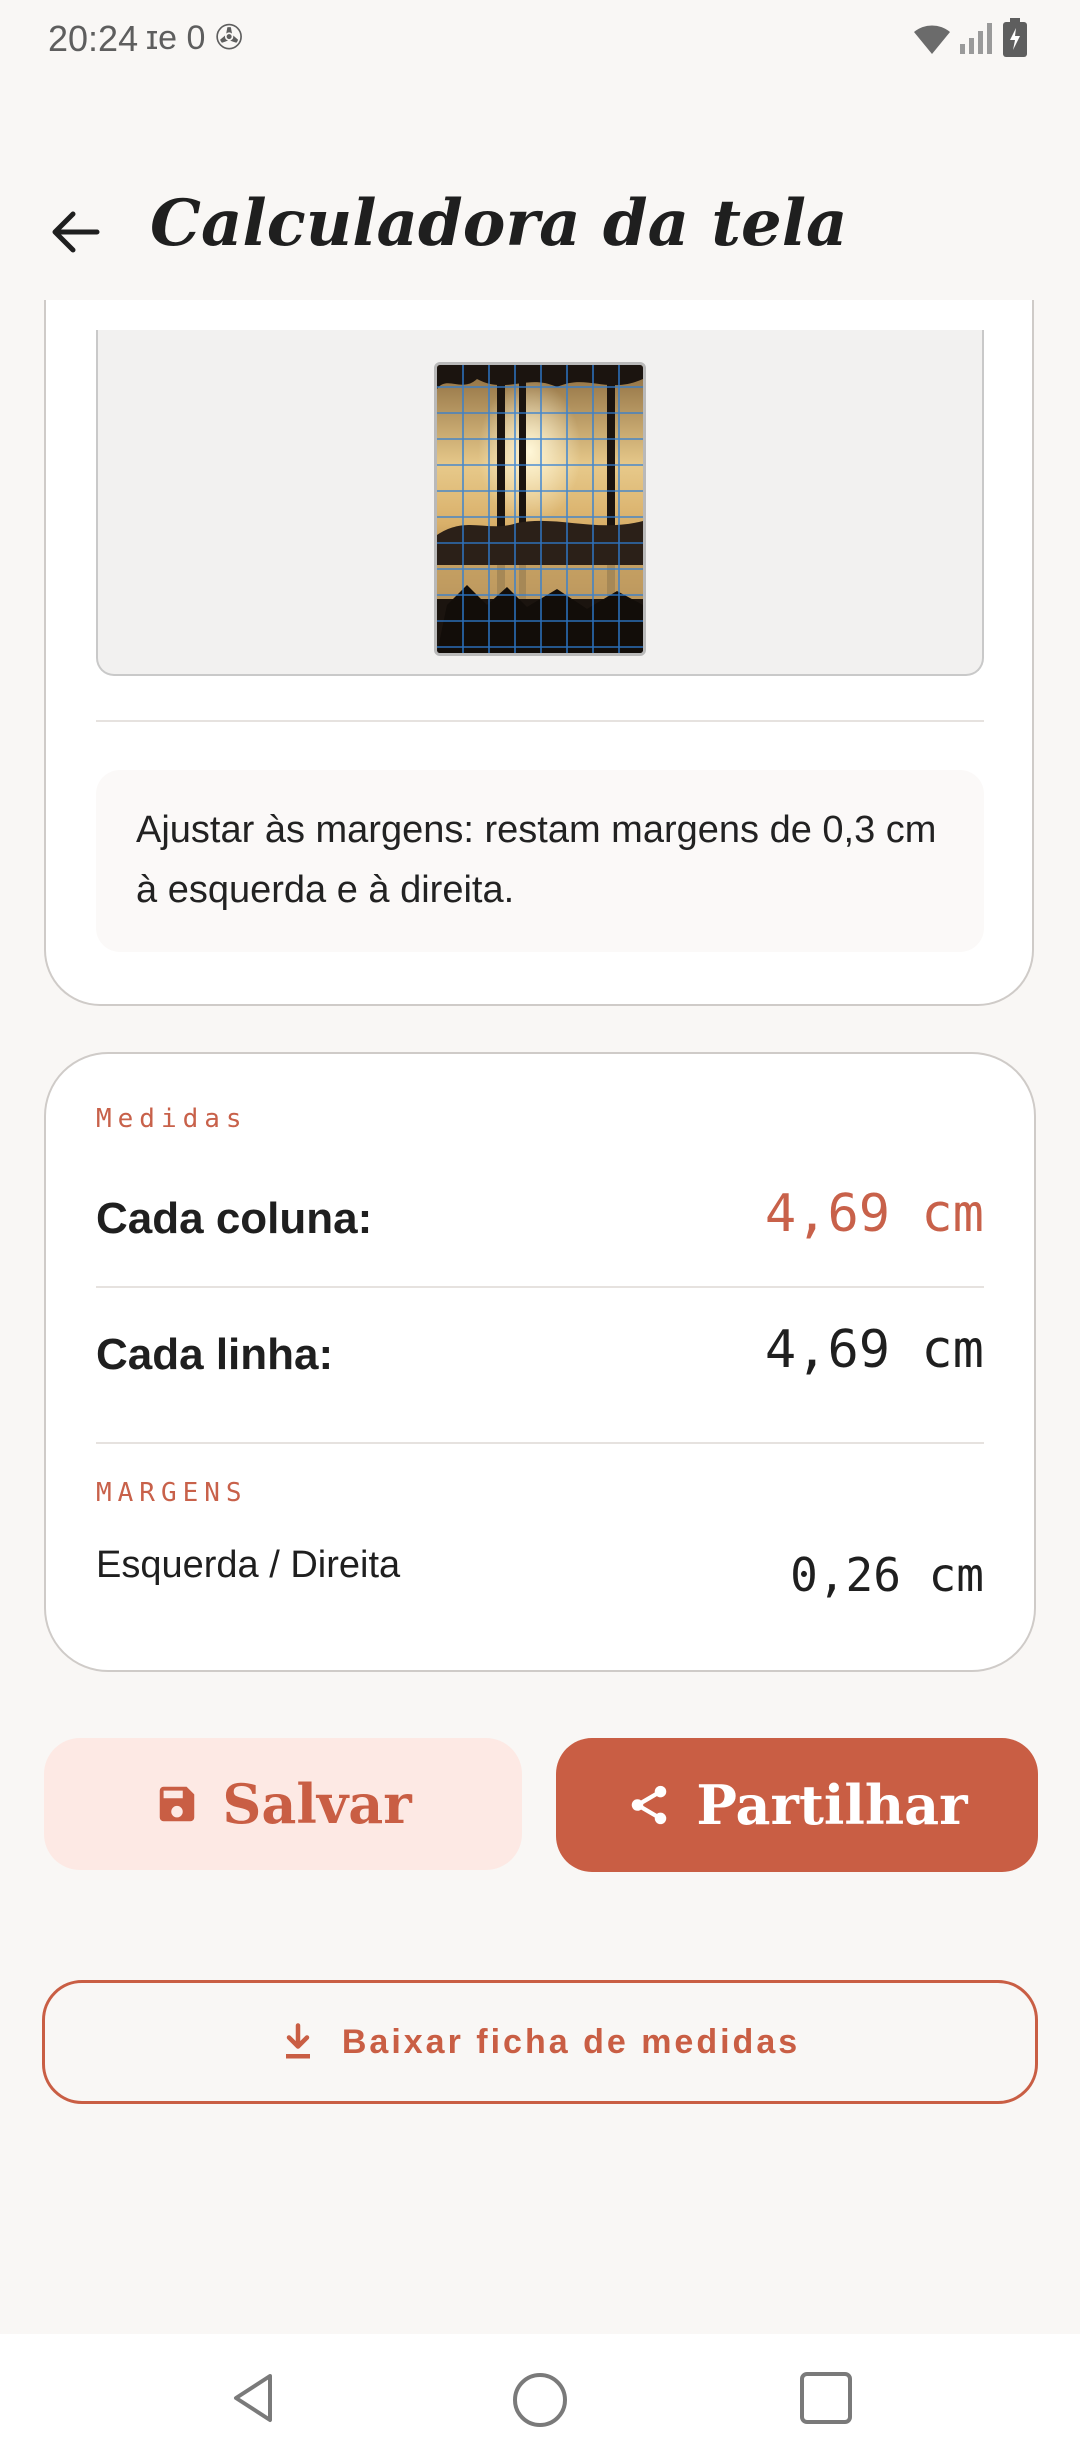 The height and width of the screenshot is (2460, 1080). I want to click on save-button-label: Salvar, so click(317, 1804).